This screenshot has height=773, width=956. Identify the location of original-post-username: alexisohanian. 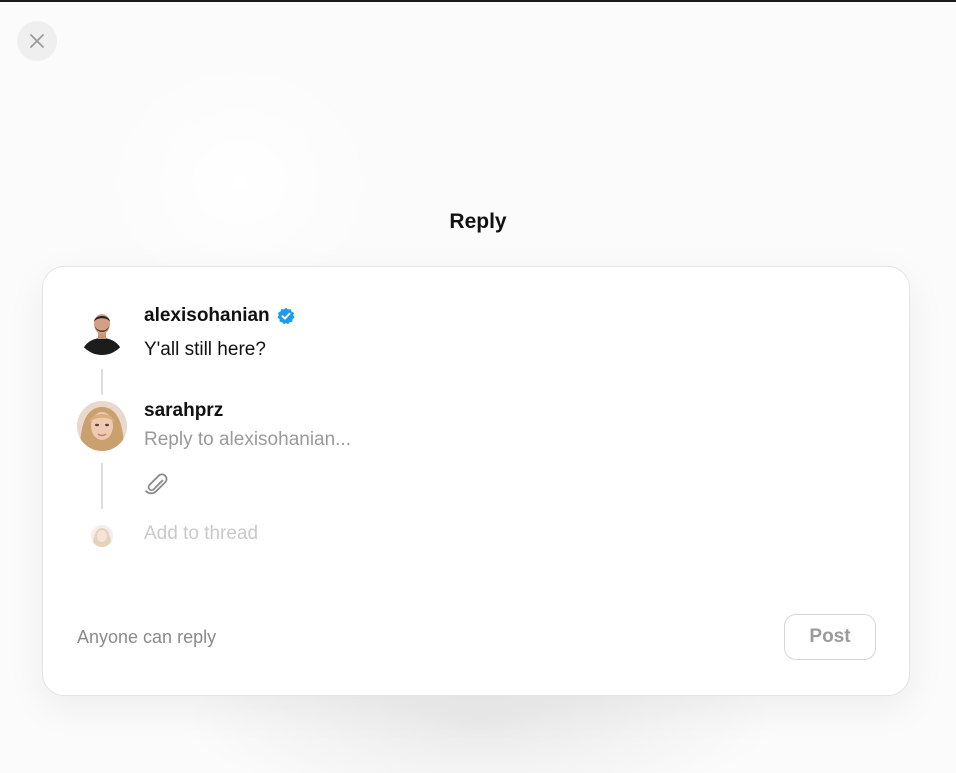
(219, 316).